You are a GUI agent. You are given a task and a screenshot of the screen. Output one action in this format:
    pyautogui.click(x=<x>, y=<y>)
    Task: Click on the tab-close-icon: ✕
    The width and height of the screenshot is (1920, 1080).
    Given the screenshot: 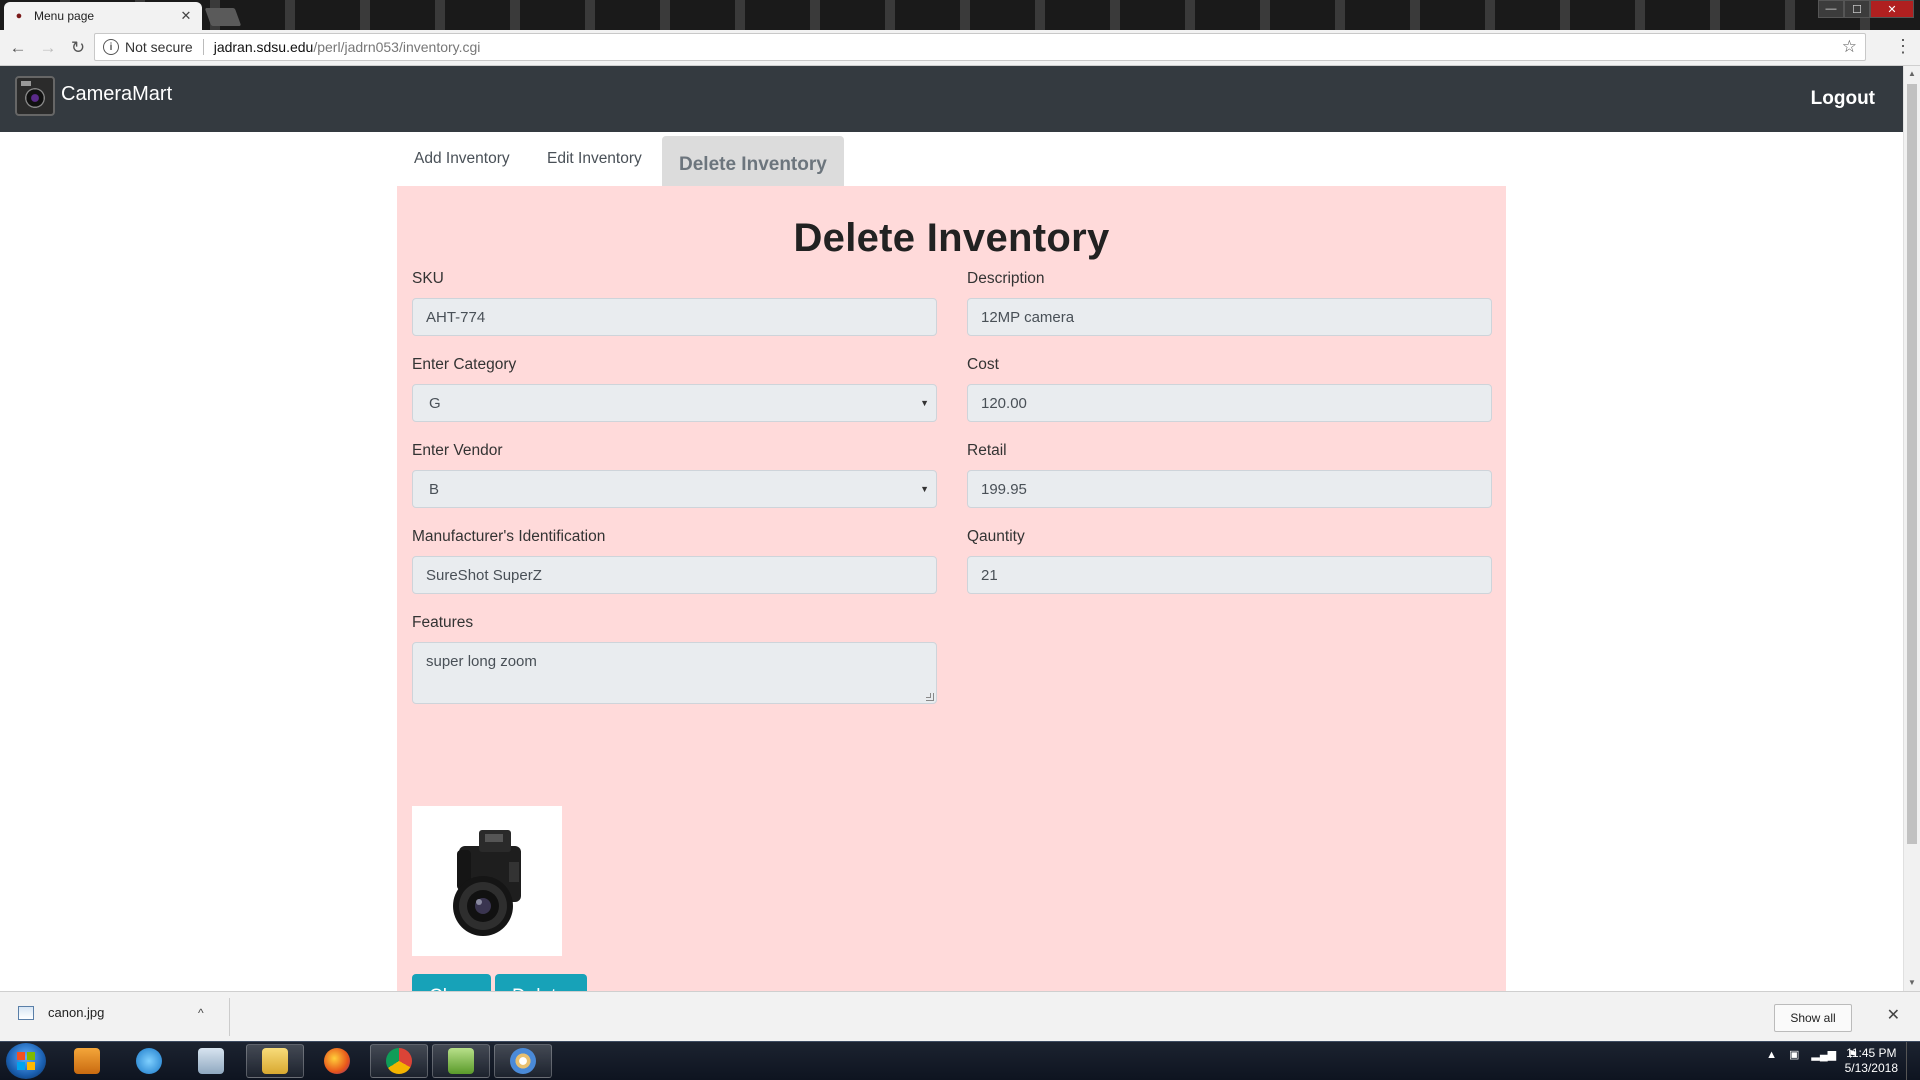 What is the action you would take?
    pyautogui.click(x=186, y=16)
    